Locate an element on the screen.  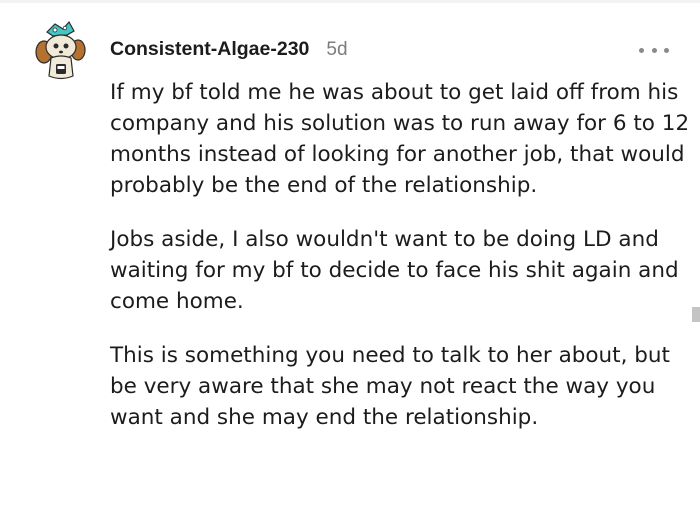
user-avatar is located at coordinates (61, 51).